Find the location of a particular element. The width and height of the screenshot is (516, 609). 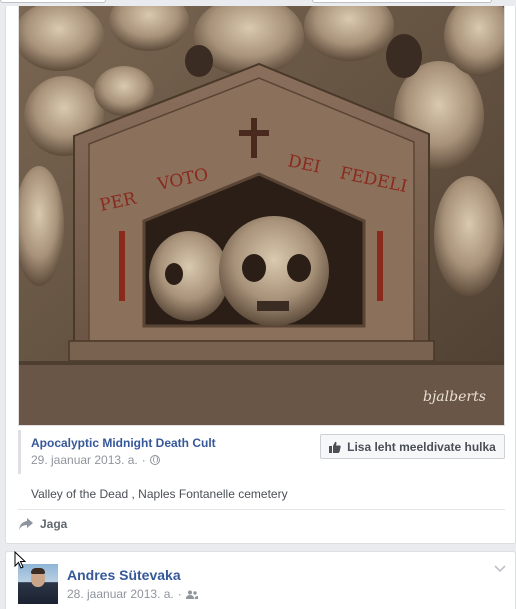

share-label: Jaga is located at coordinates (54, 524).